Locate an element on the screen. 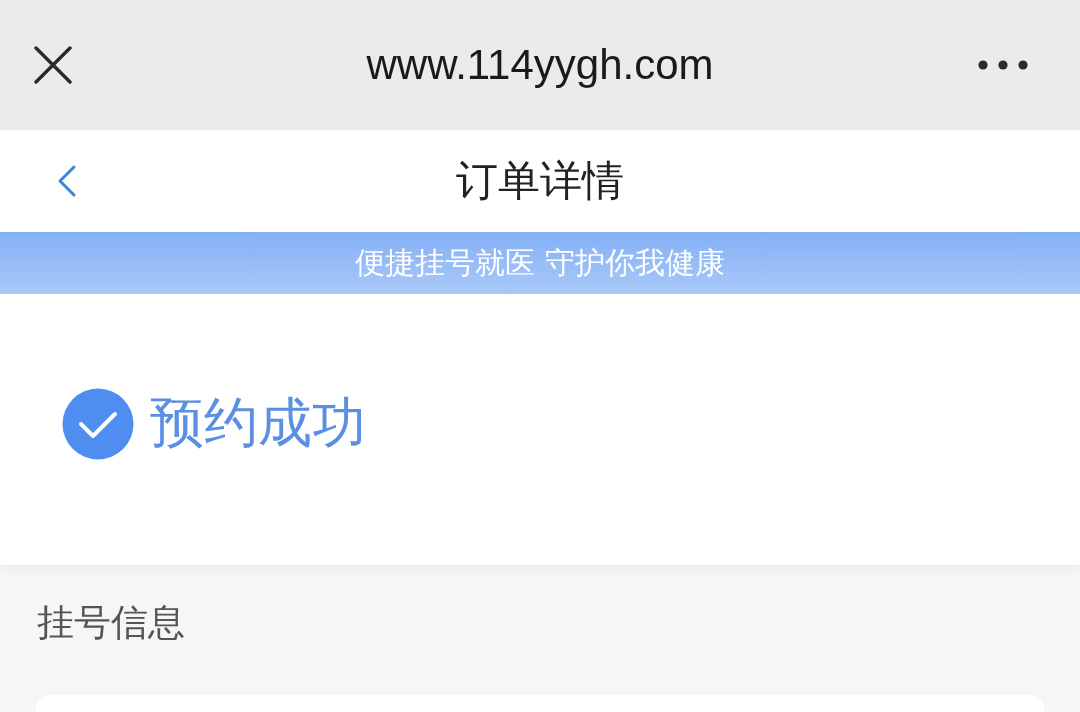 The height and width of the screenshot is (712, 1080). close-icon is located at coordinates (53, 65).